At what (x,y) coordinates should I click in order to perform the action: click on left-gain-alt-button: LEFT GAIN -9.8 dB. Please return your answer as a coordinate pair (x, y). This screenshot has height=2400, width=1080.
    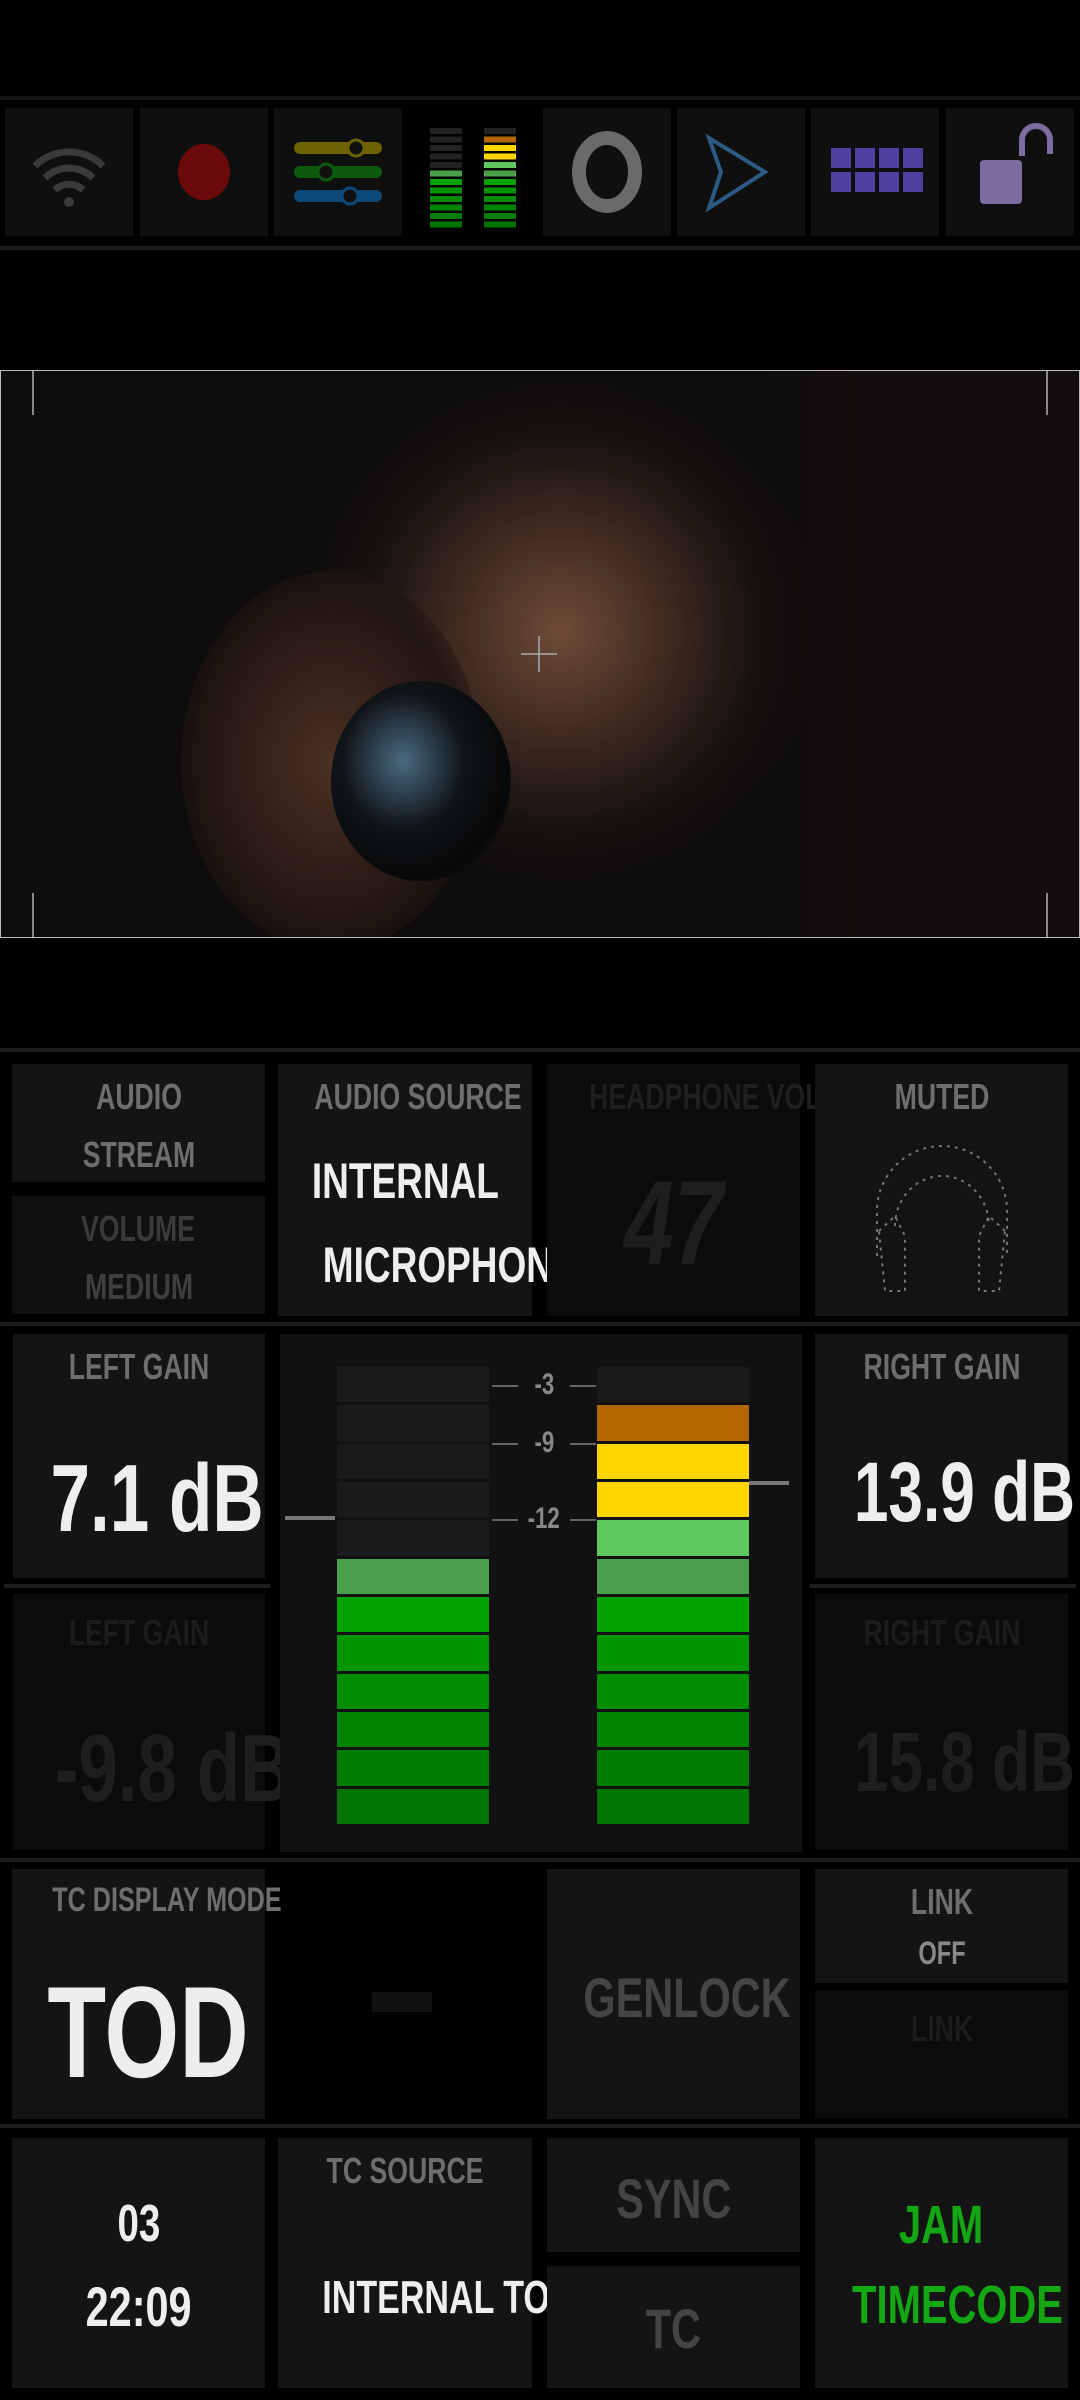
    Looking at the image, I should click on (152, 1722).